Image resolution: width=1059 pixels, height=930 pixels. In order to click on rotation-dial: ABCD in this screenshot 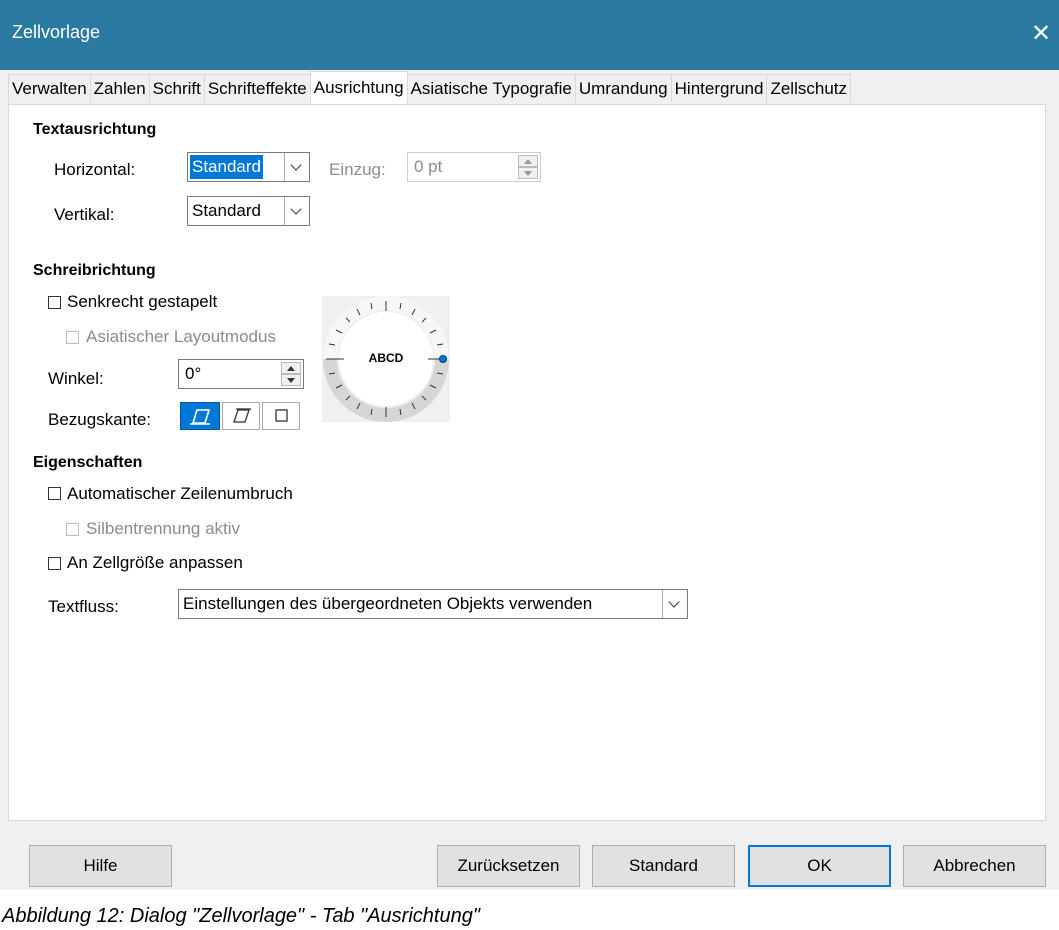, I will do `click(386, 359)`.